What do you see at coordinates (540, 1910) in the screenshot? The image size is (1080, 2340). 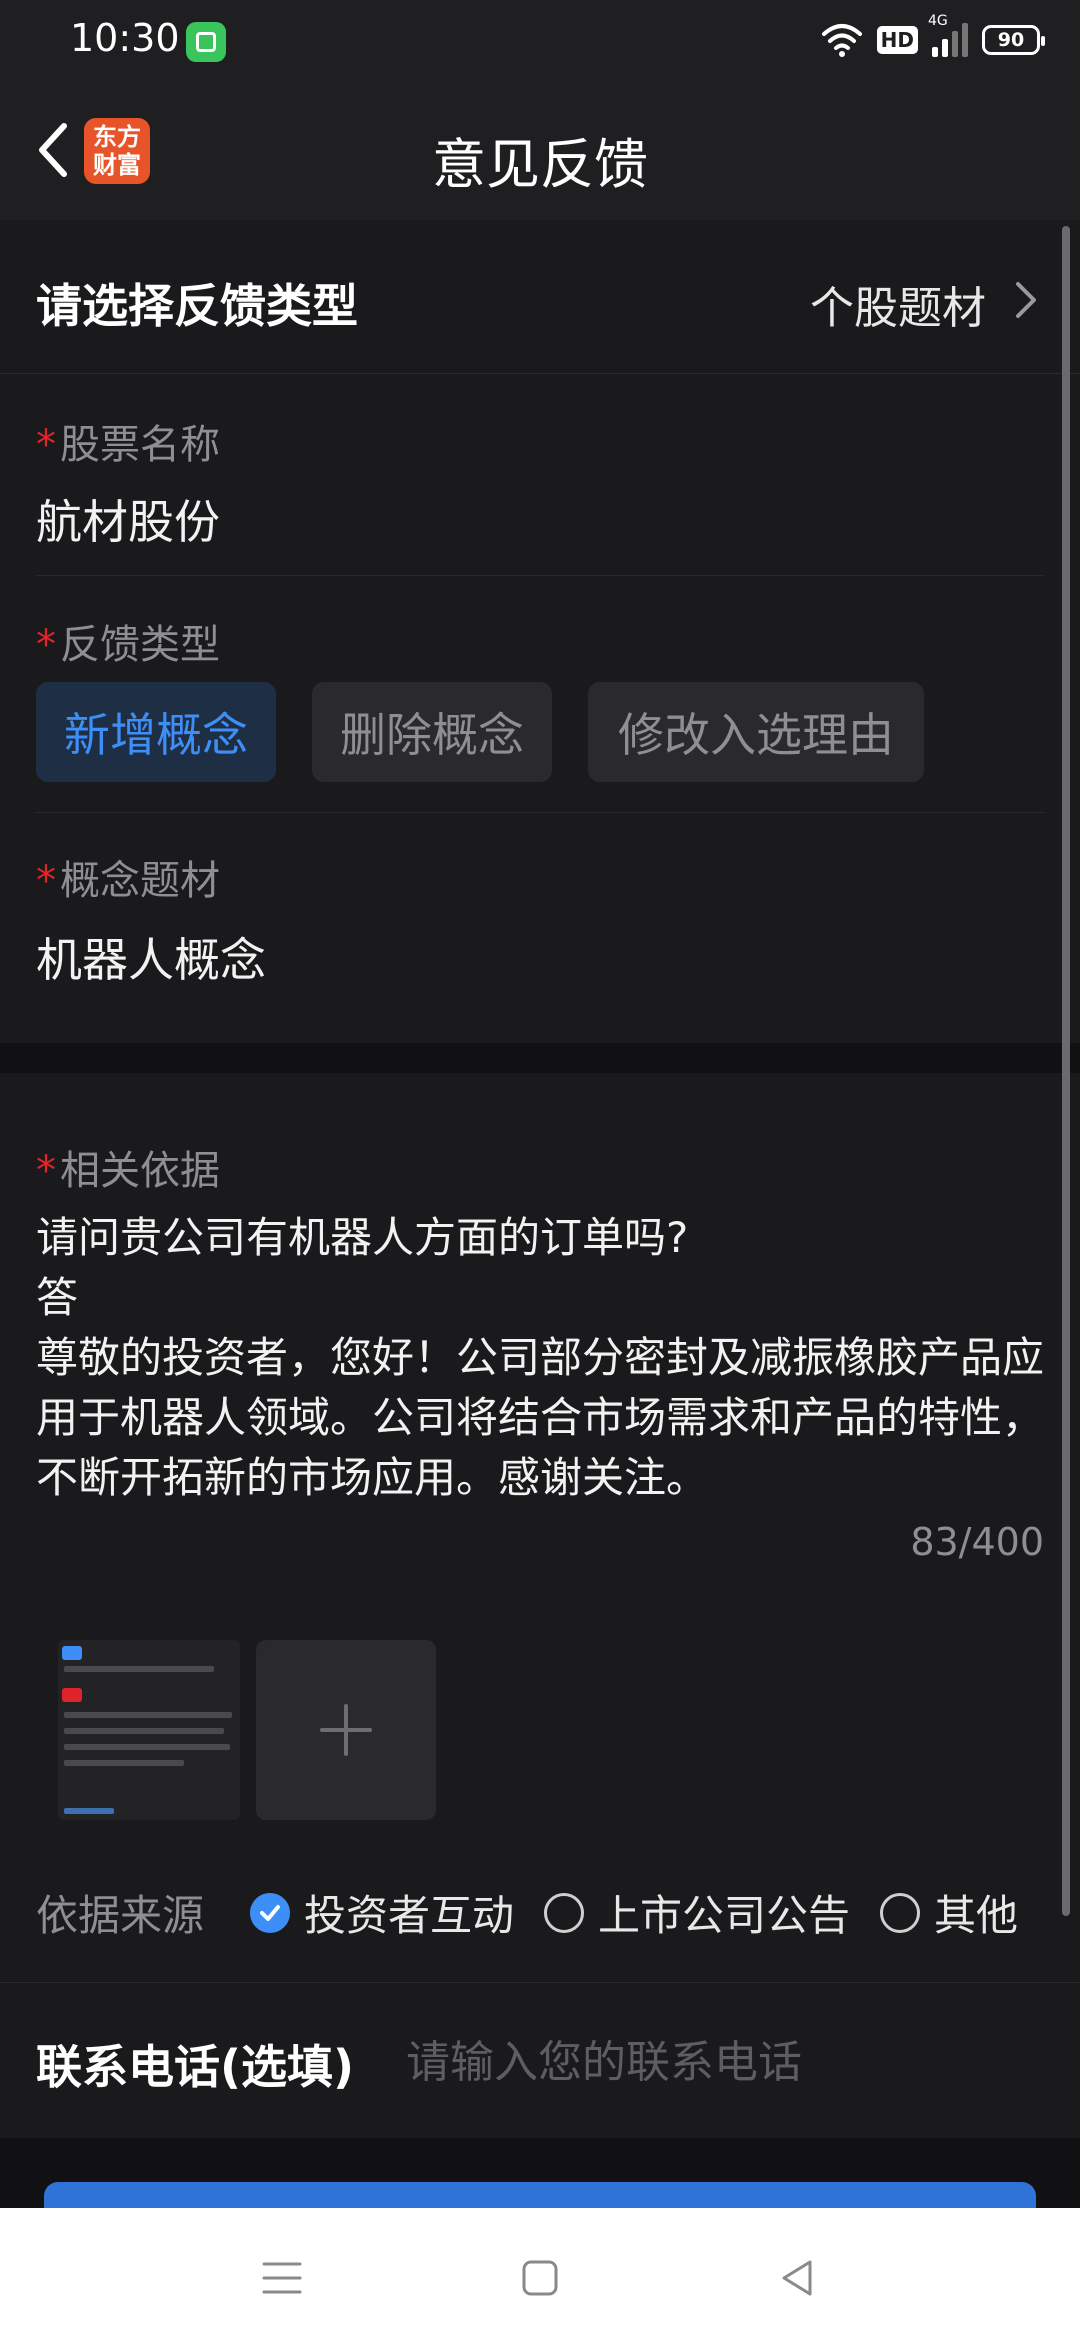 I see `source-selector: 依据来源 投资者互动 上市公司公告 其他` at bounding box center [540, 1910].